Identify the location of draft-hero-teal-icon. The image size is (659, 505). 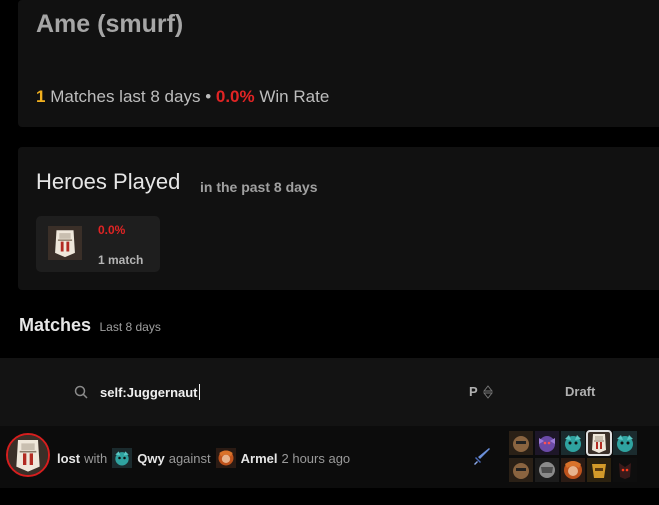
(573, 443).